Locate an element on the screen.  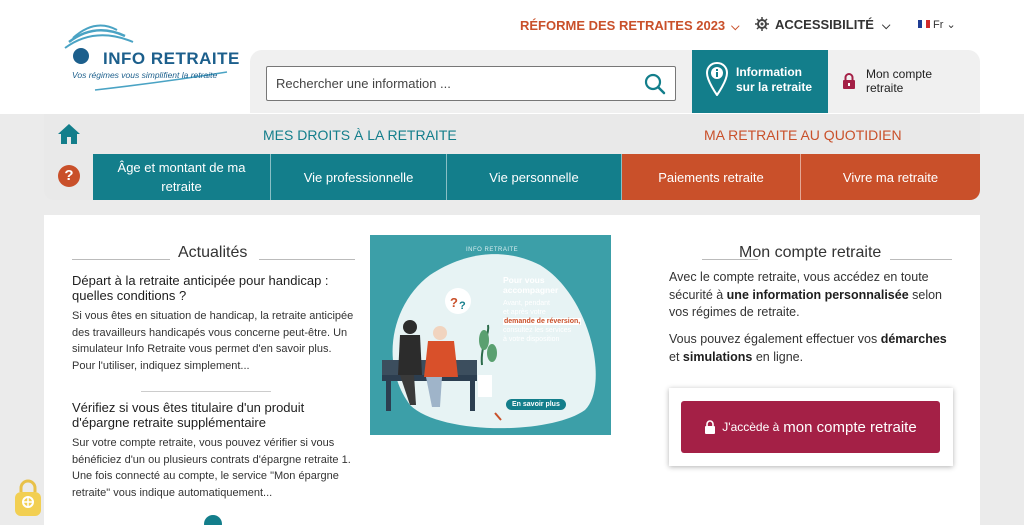
access-account-button: J'accède à mon compte retraite is located at coordinates (810, 427).